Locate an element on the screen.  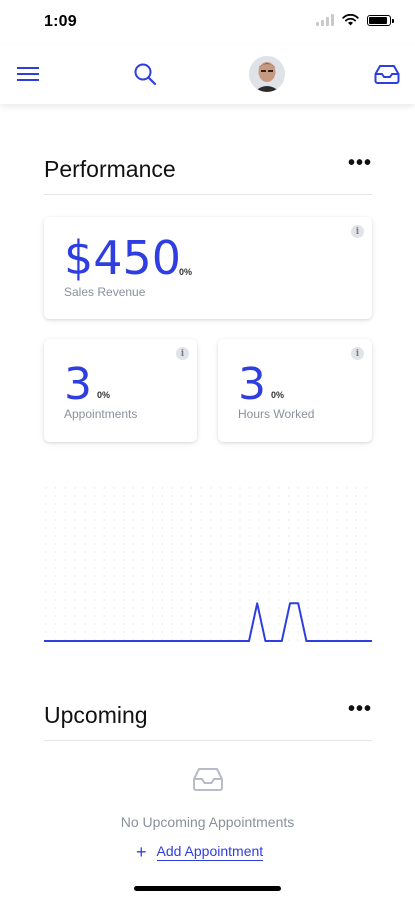
add-appointment-label: Add Appointment is located at coordinates (210, 852).